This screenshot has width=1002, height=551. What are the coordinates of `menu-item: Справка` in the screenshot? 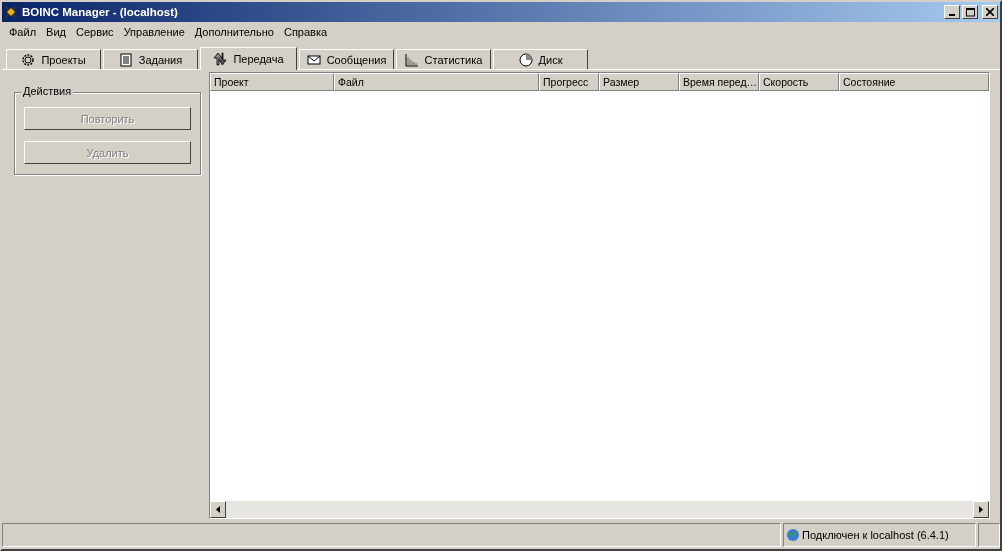 It's located at (305, 31).